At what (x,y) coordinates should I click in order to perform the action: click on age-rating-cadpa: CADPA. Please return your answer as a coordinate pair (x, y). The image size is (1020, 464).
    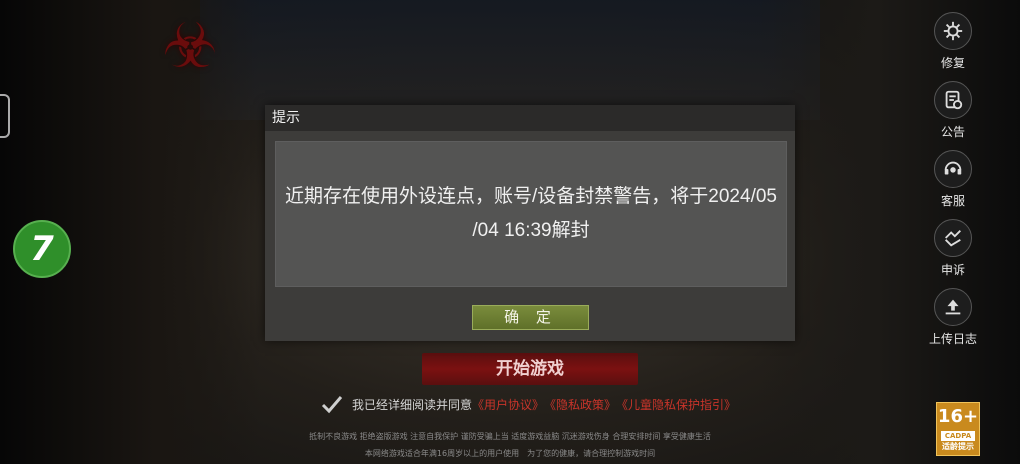
    Looking at the image, I should click on (958, 436).